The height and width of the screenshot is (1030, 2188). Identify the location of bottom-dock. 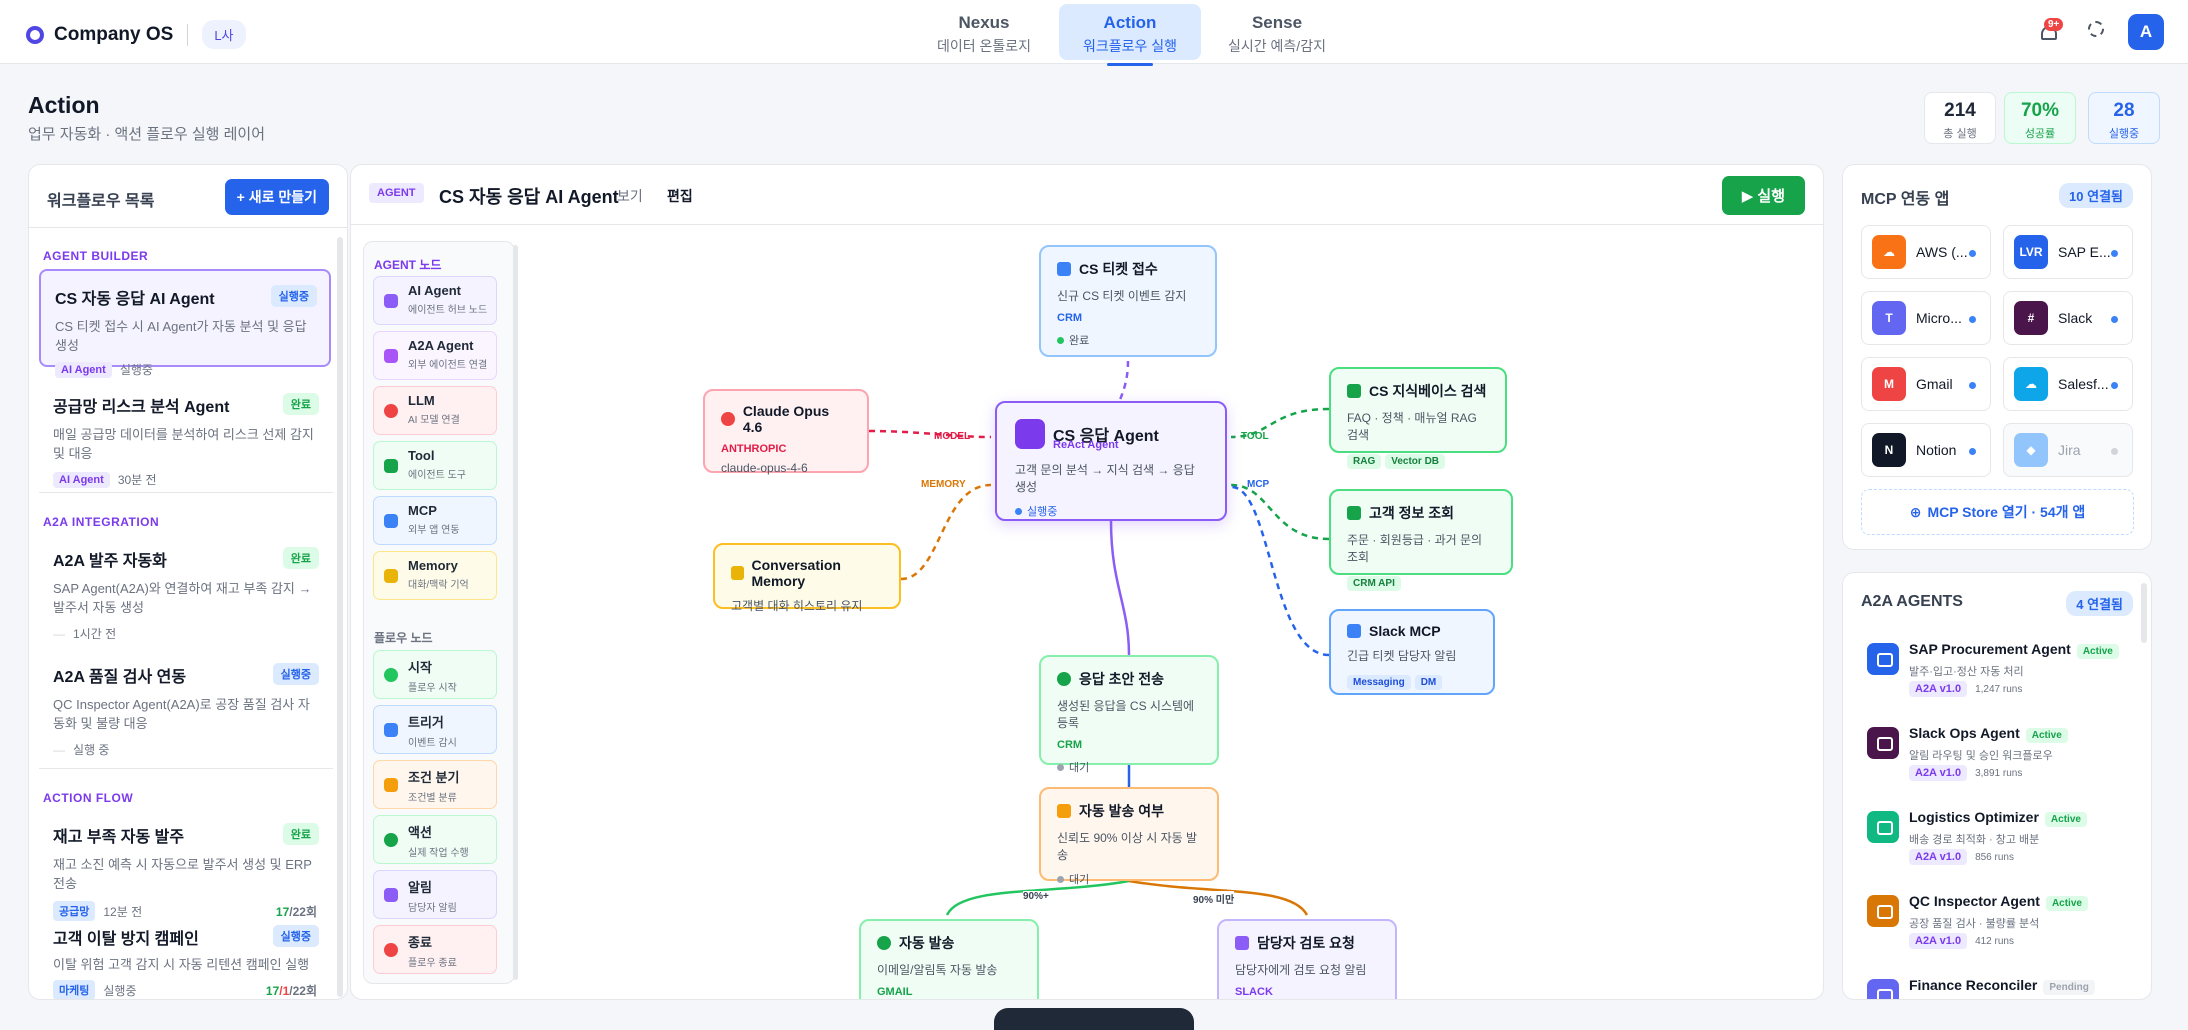
(1094, 1019).